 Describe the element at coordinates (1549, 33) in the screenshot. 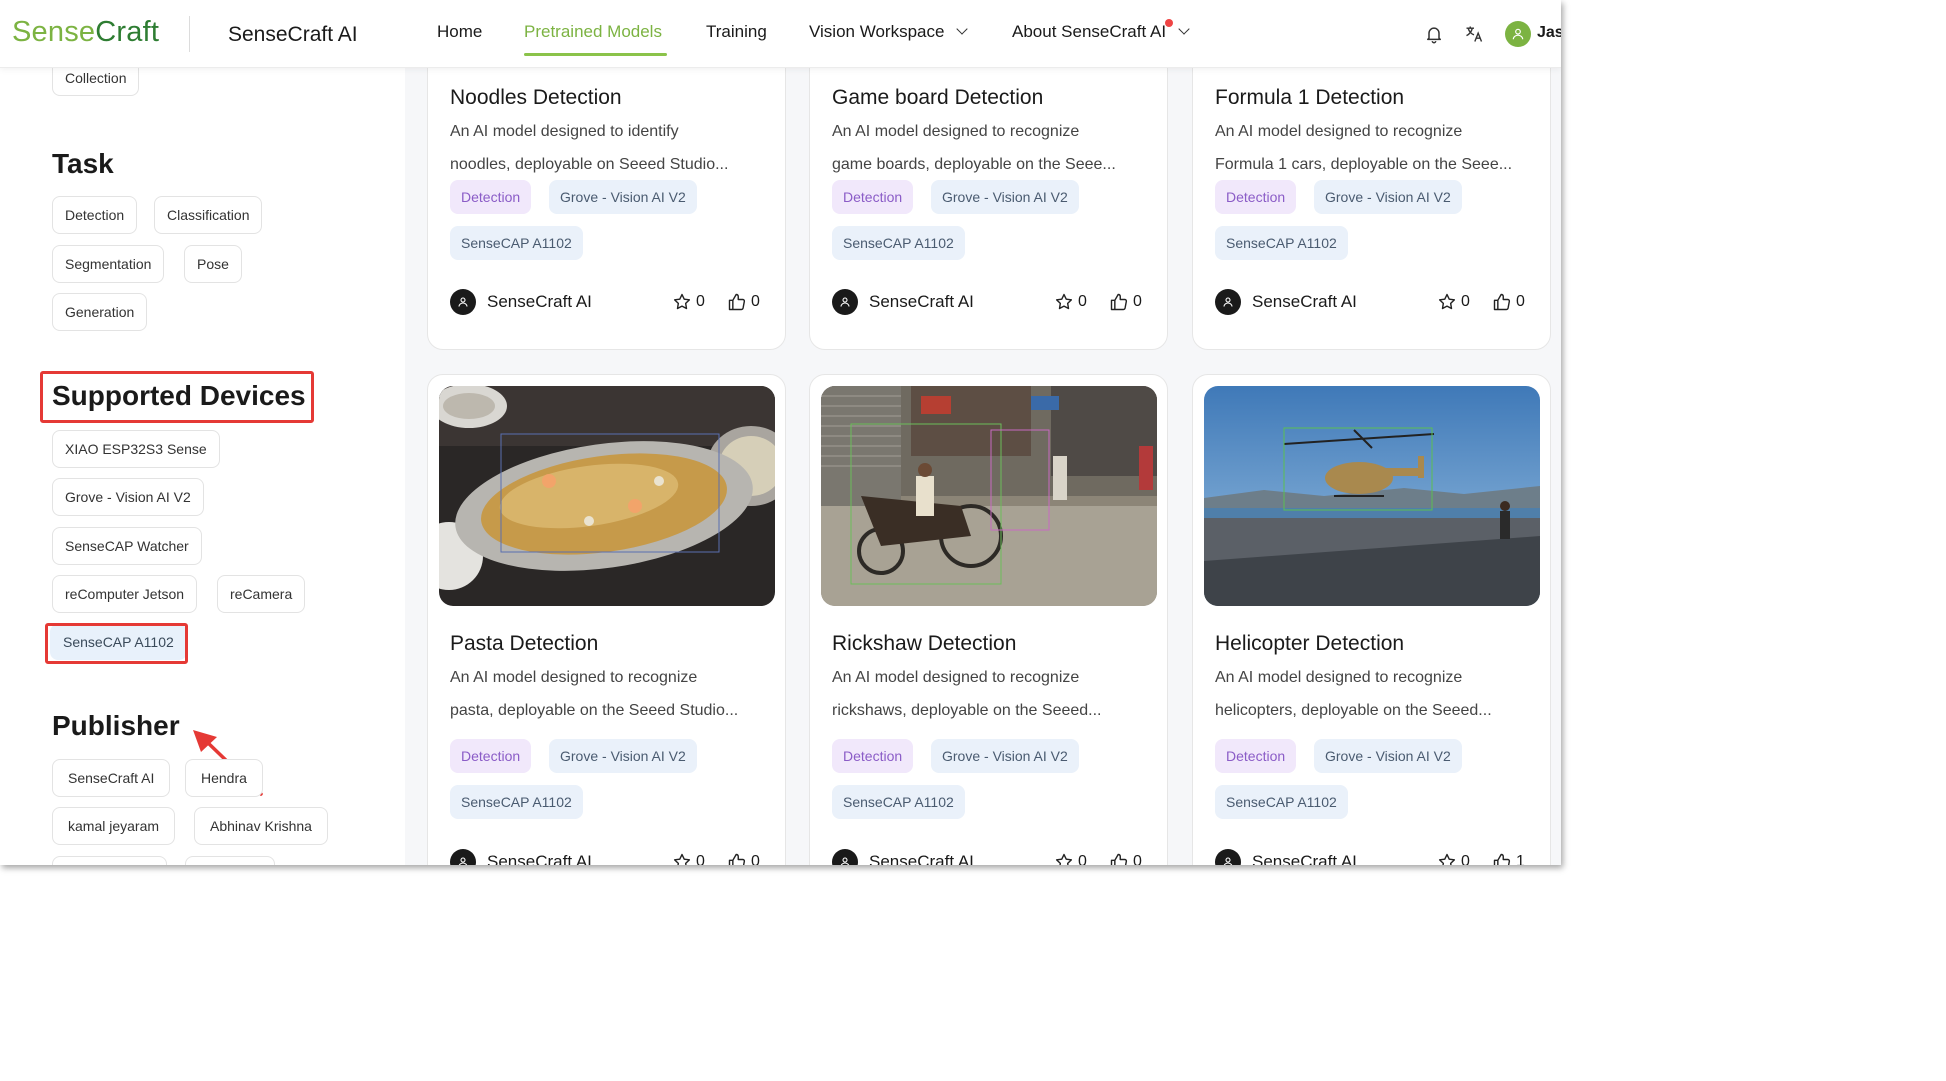

I see `user-name: Jas` at that location.